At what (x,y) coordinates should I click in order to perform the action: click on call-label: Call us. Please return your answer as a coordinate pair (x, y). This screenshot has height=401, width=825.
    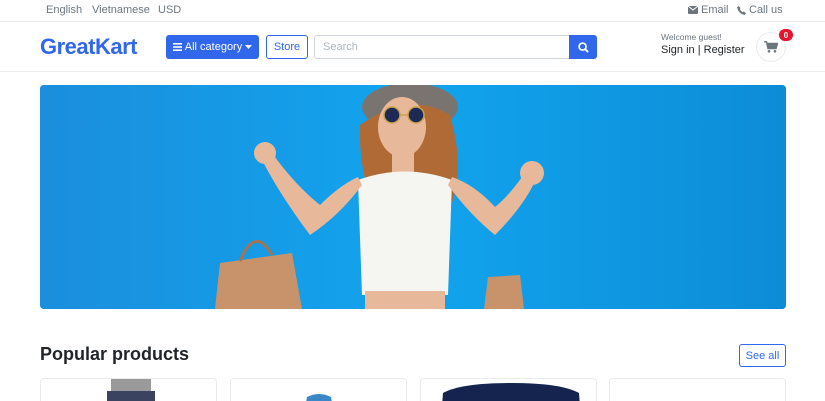
    Looking at the image, I should click on (766, 10).